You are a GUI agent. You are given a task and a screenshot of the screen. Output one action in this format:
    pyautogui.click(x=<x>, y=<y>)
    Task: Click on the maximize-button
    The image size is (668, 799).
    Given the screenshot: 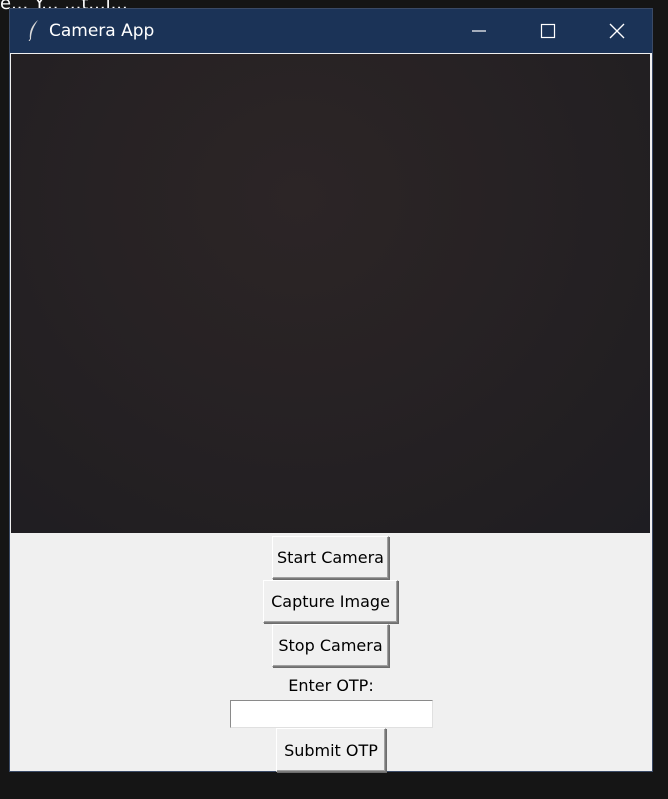 What is the action you would take?
    pyautogui.click(x=548, y=31)
    